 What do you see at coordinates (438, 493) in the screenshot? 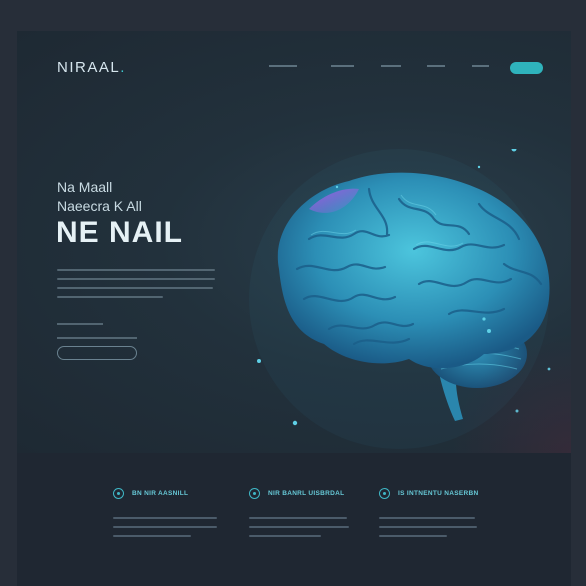
I see `feature-title: IS INTNENTU NASERBN` at bounding box center [438, 493].